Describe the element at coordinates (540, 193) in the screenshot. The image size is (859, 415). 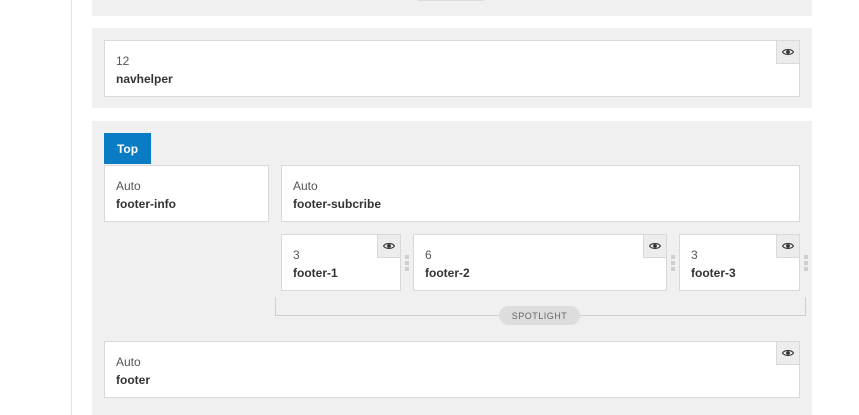
I see `module-block-footer-subcribe: Auto footer-subcribe` at that location.